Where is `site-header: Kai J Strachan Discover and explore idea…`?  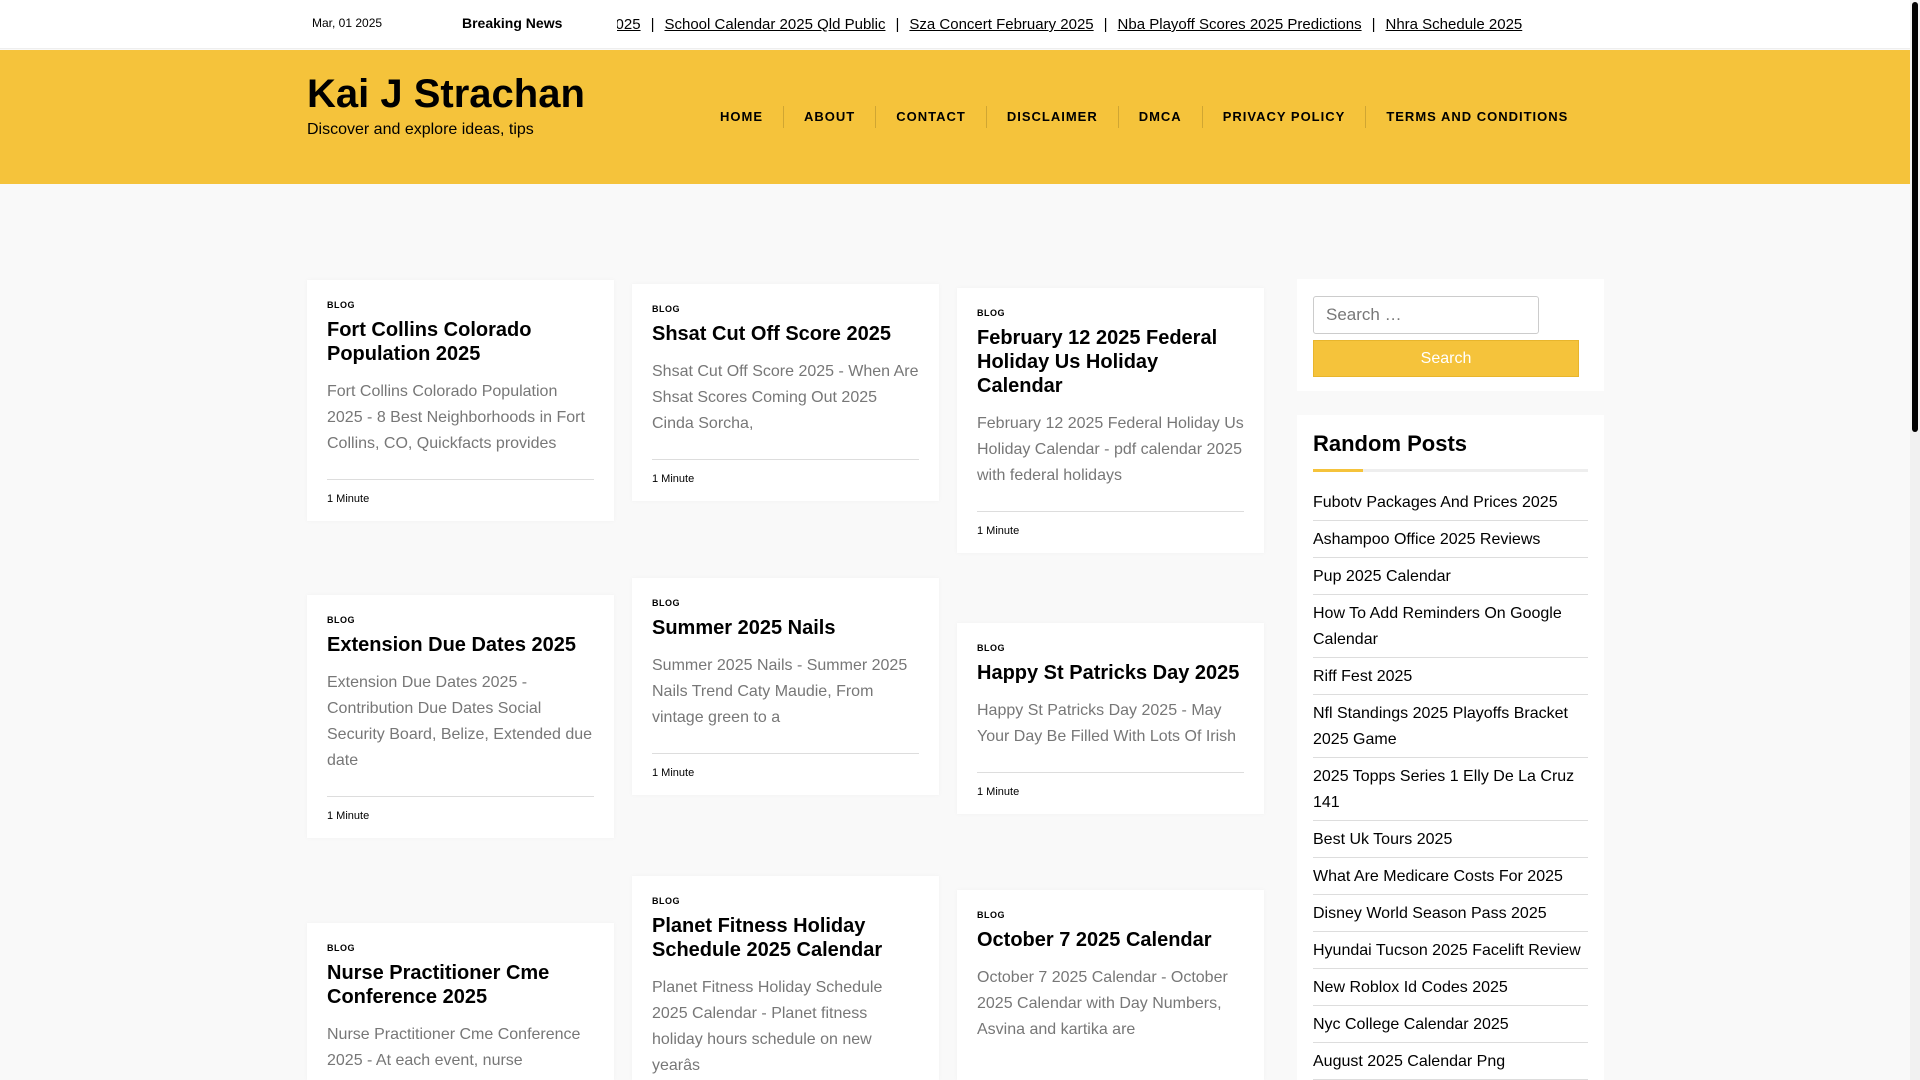
site-header: Kai J Strachan Discover and explore idea… is located at coordinates (955, 117).